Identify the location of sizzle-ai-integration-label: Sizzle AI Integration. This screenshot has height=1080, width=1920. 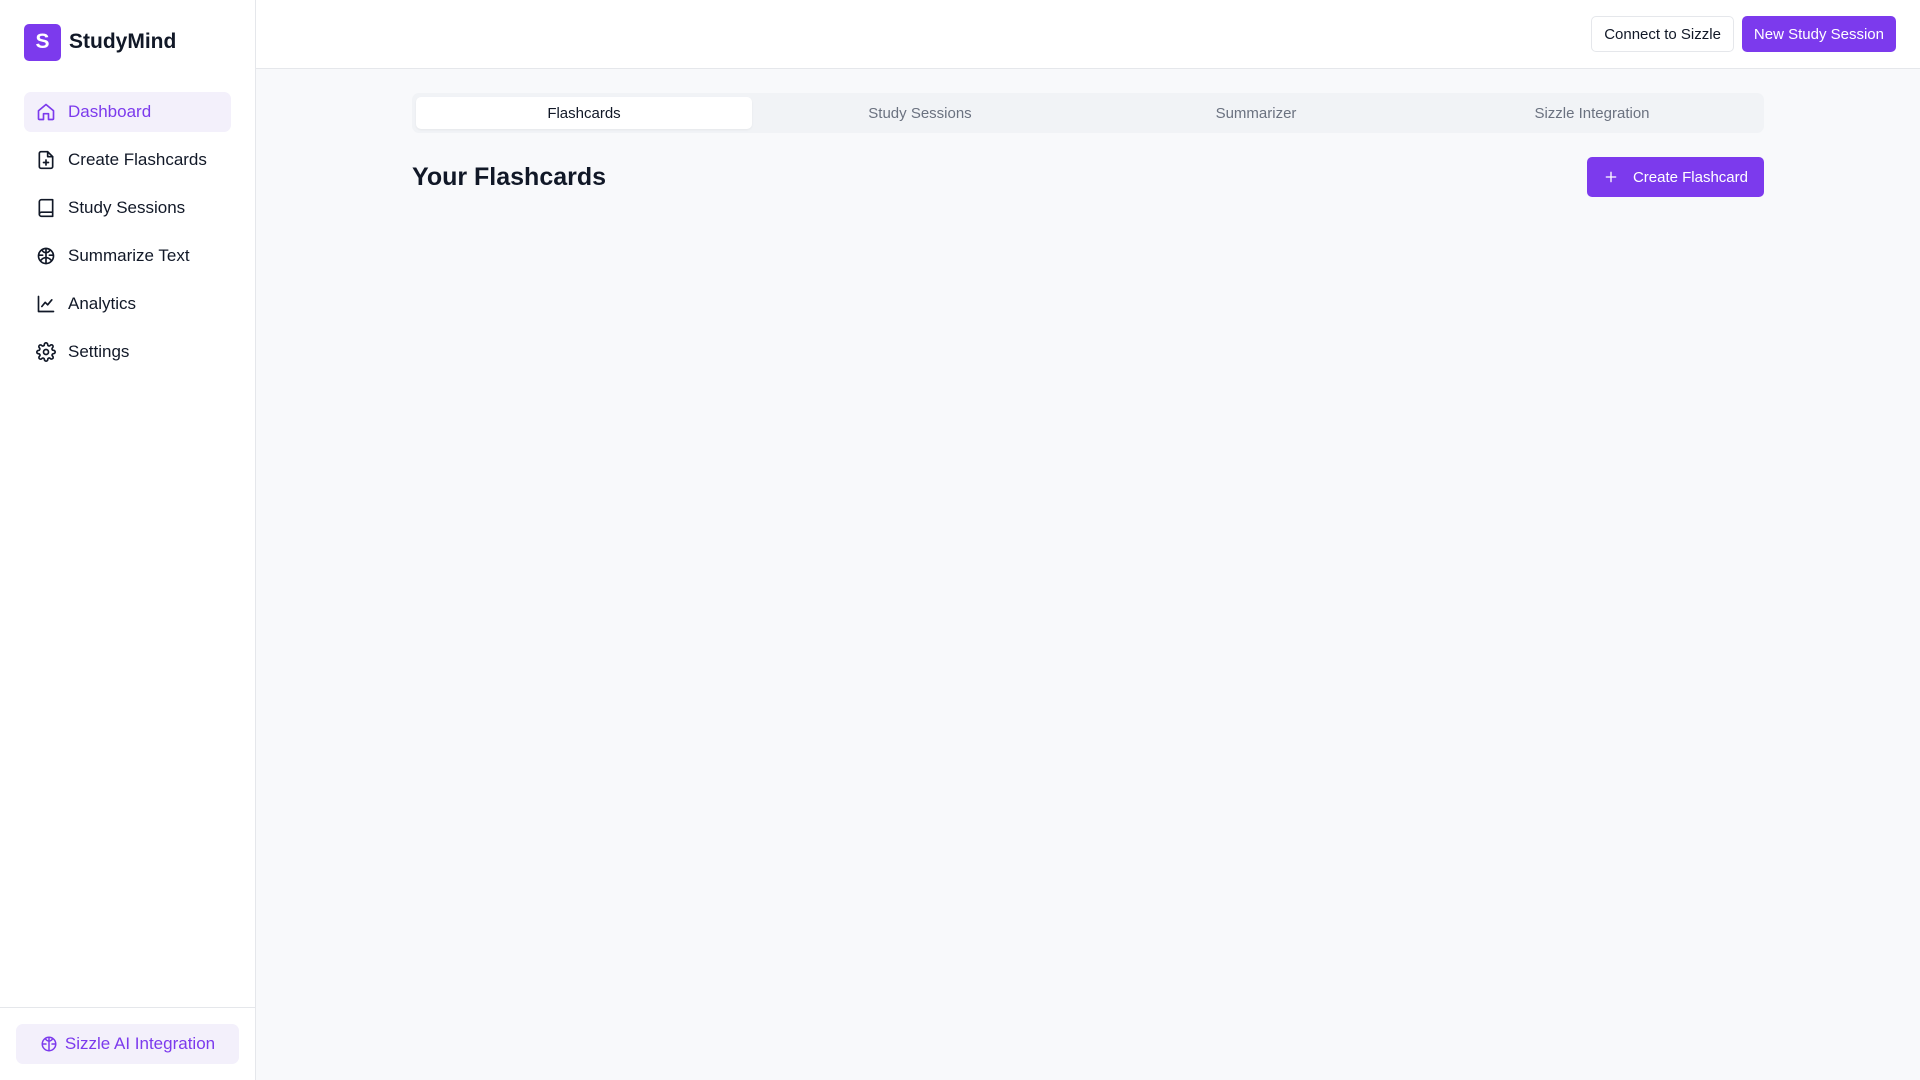
(140, 1043).